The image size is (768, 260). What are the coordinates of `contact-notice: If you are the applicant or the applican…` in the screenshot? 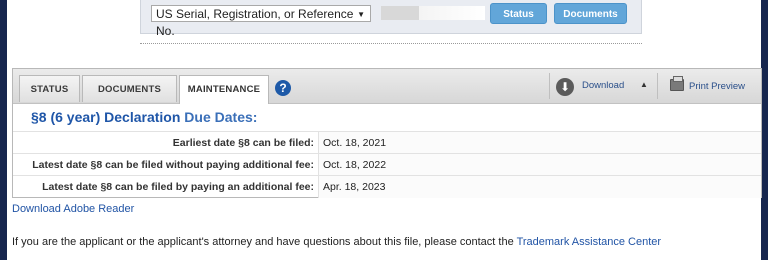 It's located at (336, 242).